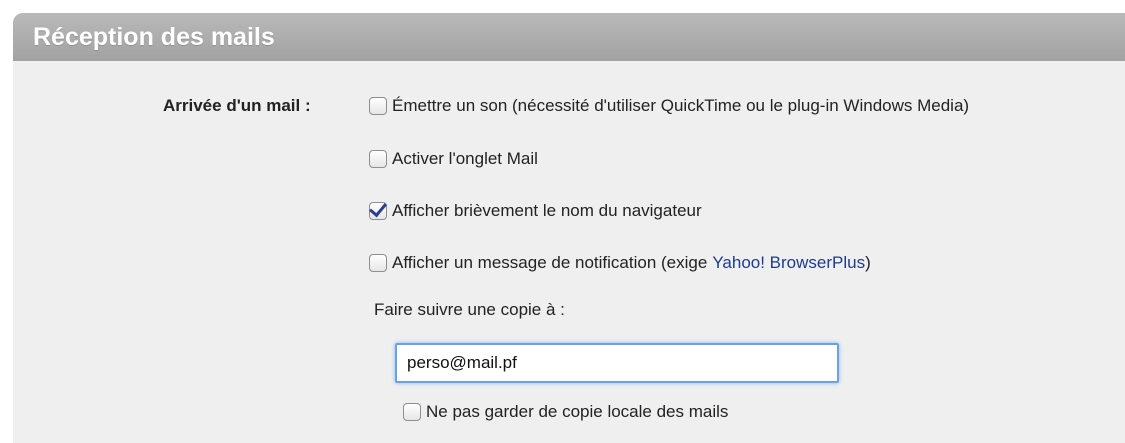 The image size is (1125, 443). I want to click on option-no-local-copy: Ne pas garder de copie locale des mails, so click(565, 412).